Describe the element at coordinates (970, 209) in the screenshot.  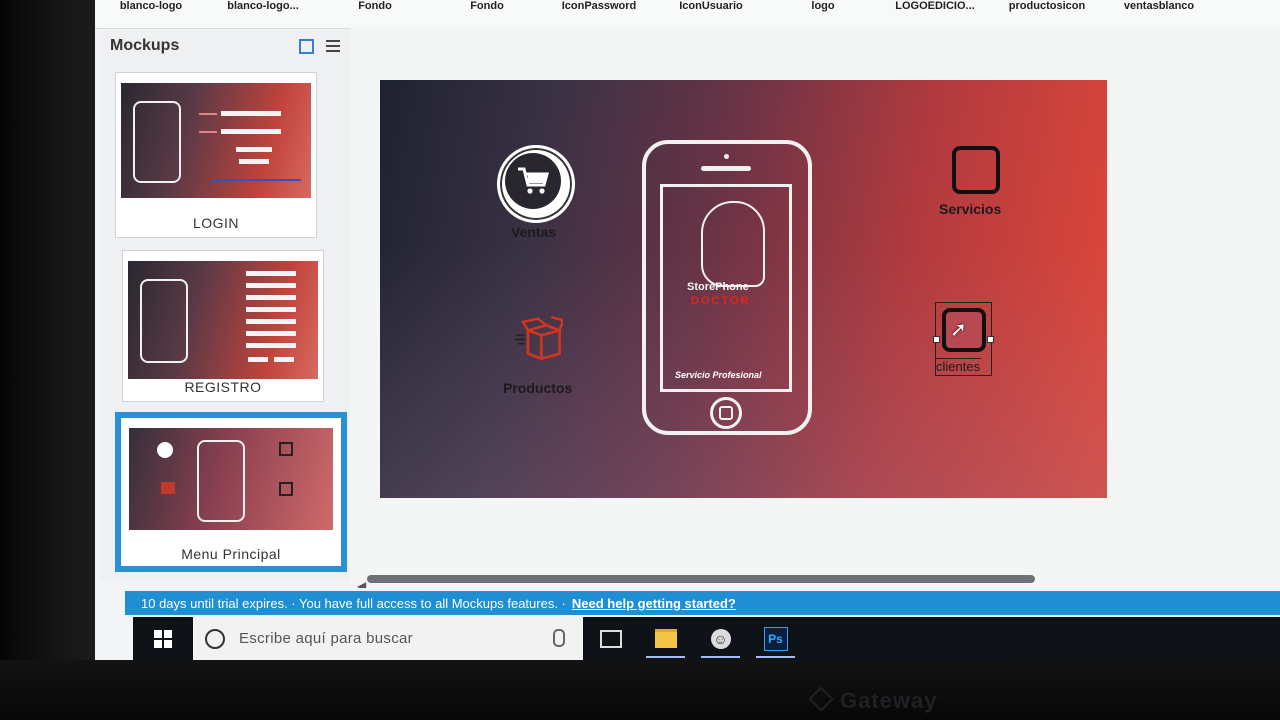
I see `servicios-label: Servicios` at that location.